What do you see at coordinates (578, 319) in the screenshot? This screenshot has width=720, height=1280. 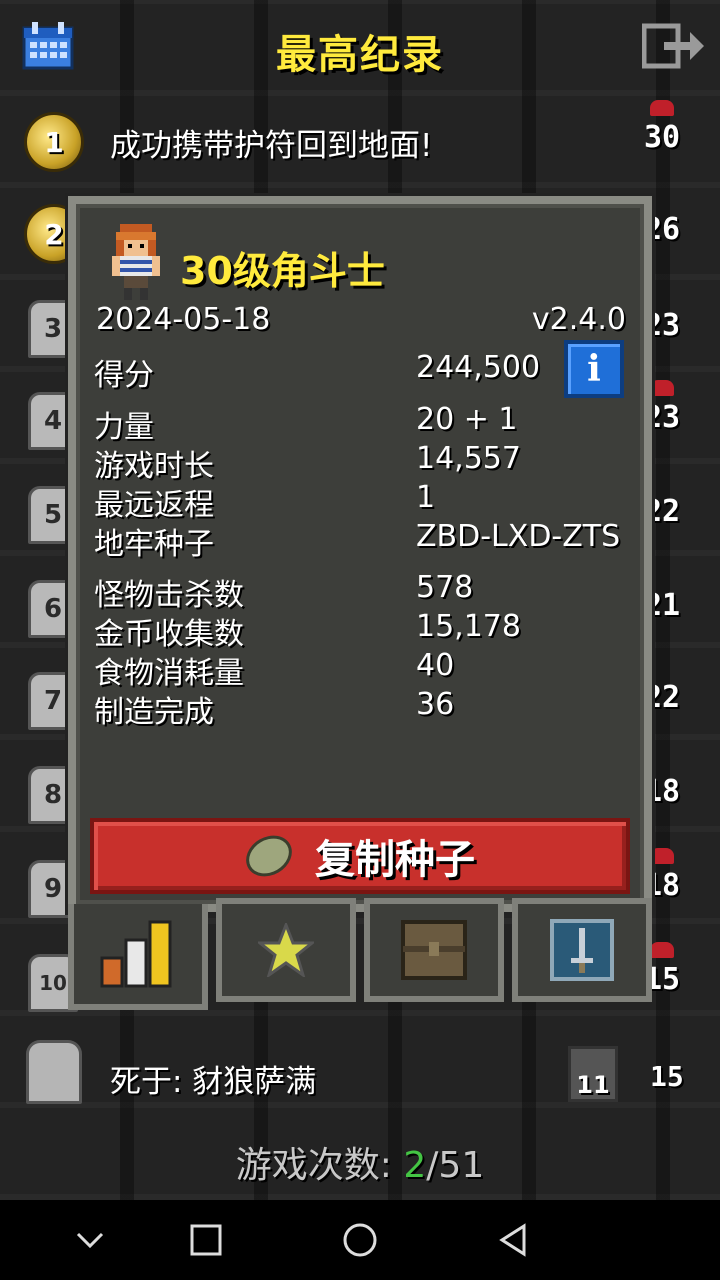 I see `game-version: v2.4.0` at bounding box center [578, 319].